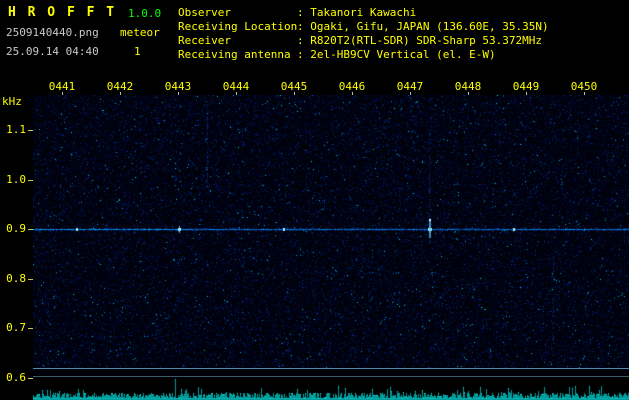  Describe the element at coordinates (423, 26) in the screenshot. I see `info-value: : Ogaki, Gifu, JAPAN (136.60E, 35.35N)` at that location.